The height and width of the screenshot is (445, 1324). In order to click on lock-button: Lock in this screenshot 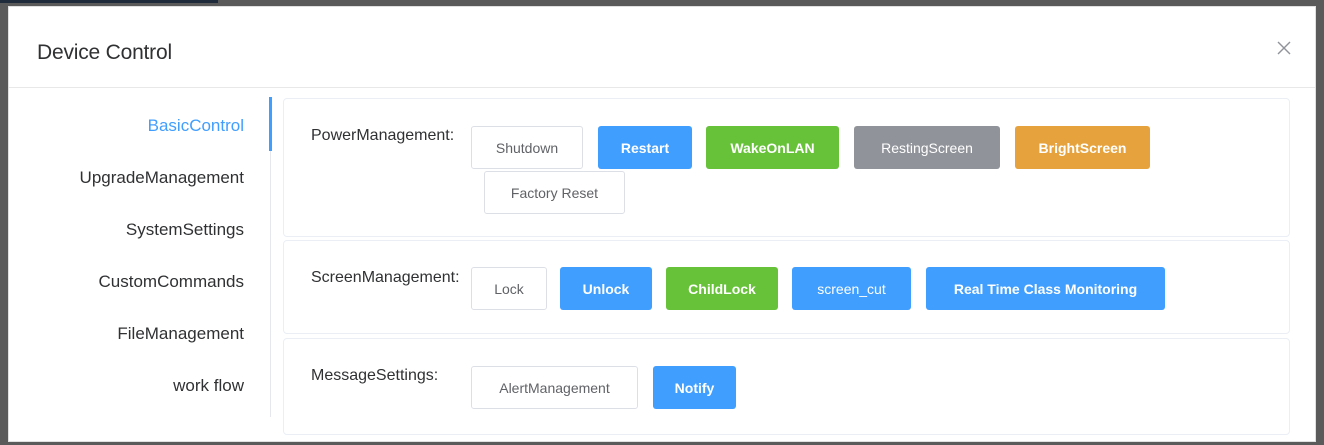, I will do `click(509, 288)`.